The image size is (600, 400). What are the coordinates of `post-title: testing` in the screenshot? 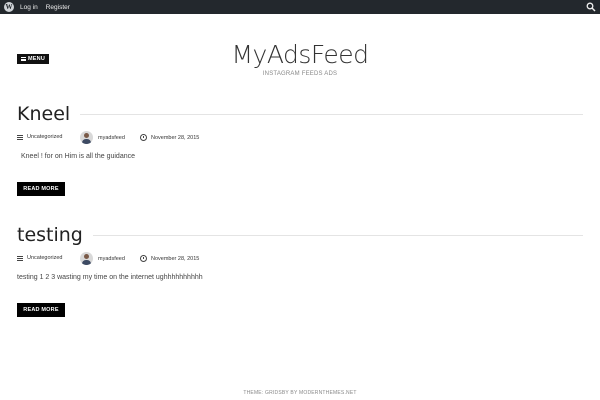 It's located at (50, 235).